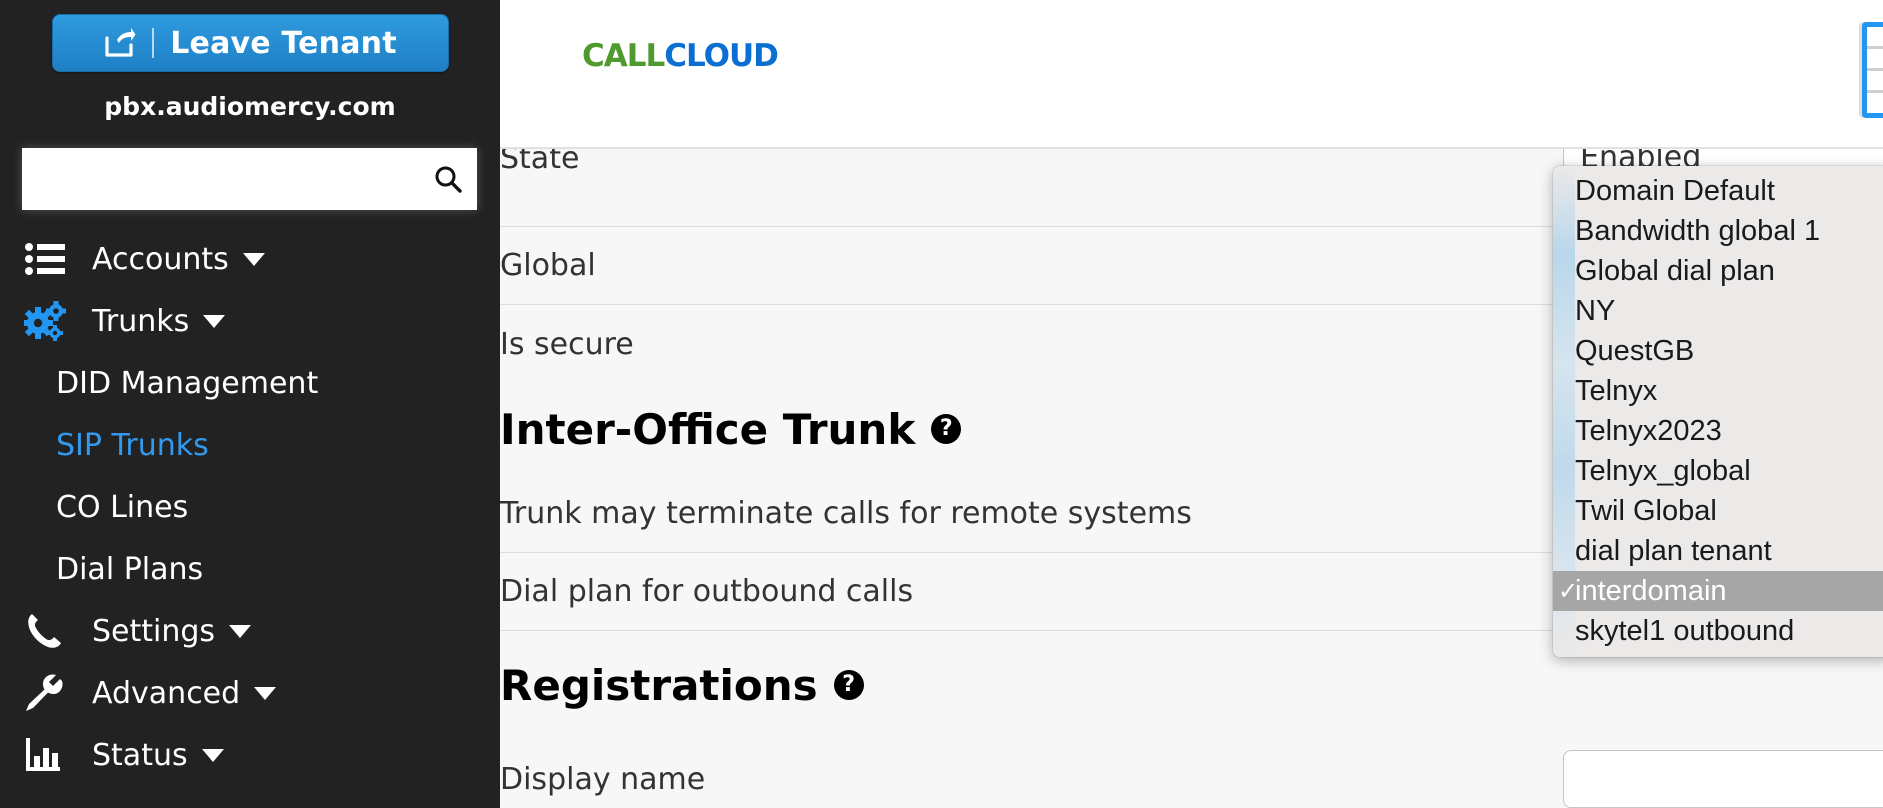 This screenshot has width=1883, height=808. What do you see at coordinates (1718, 391) in the screenshot?
I see `dial-plan-option: Telnyx` at bounding box center [1718, 391].